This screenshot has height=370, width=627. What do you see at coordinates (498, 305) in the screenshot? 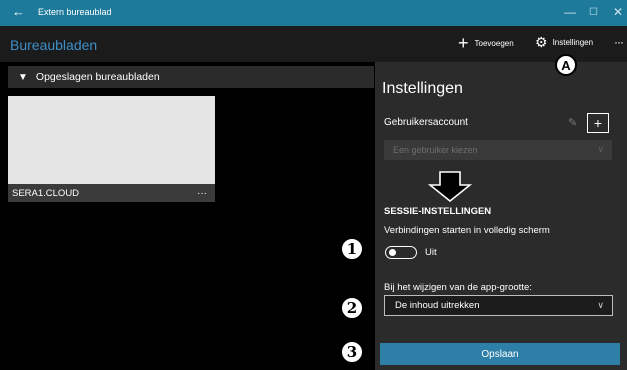
I see `resize-behavior-select: De inhoud uitrekken ∨` at bounding box center [498, 305].